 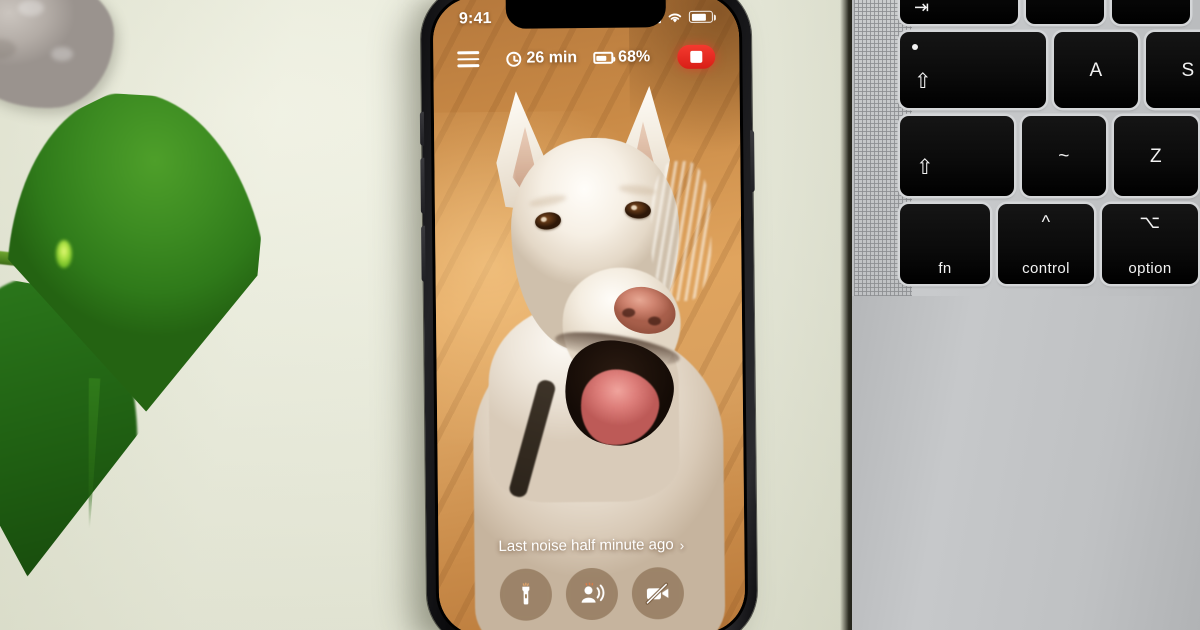 I want to click on phone-power-button, so click(x=752, y=161).